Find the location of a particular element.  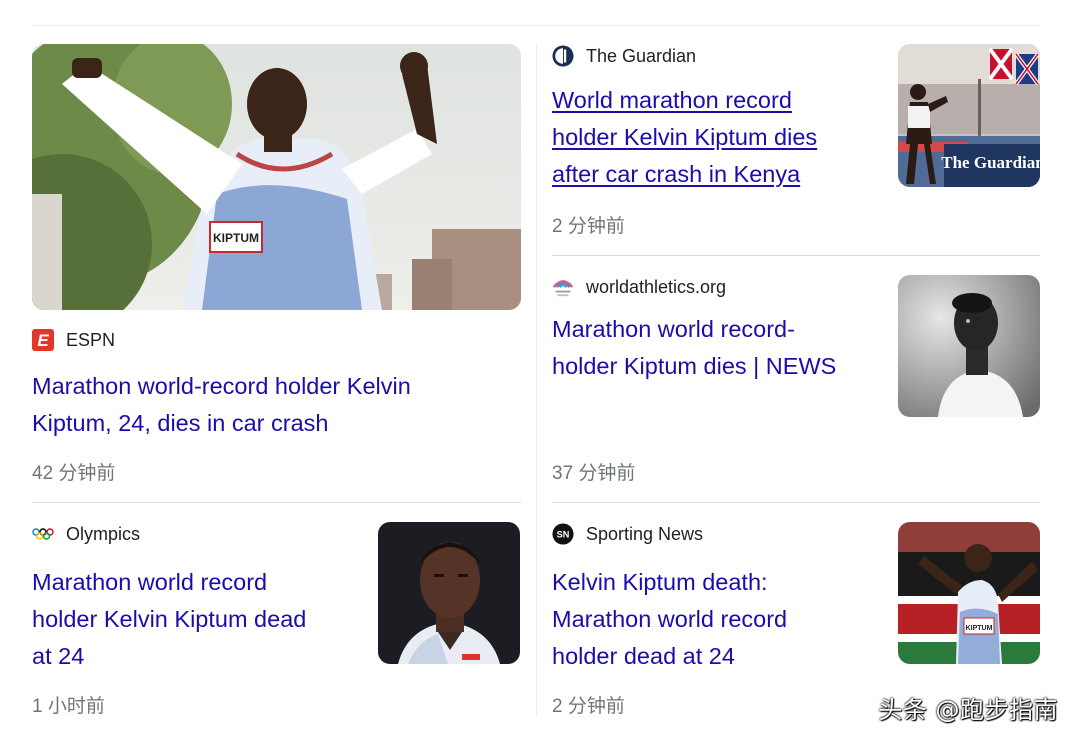

espn-logo-icon: E is located at coordinates (43, 340).